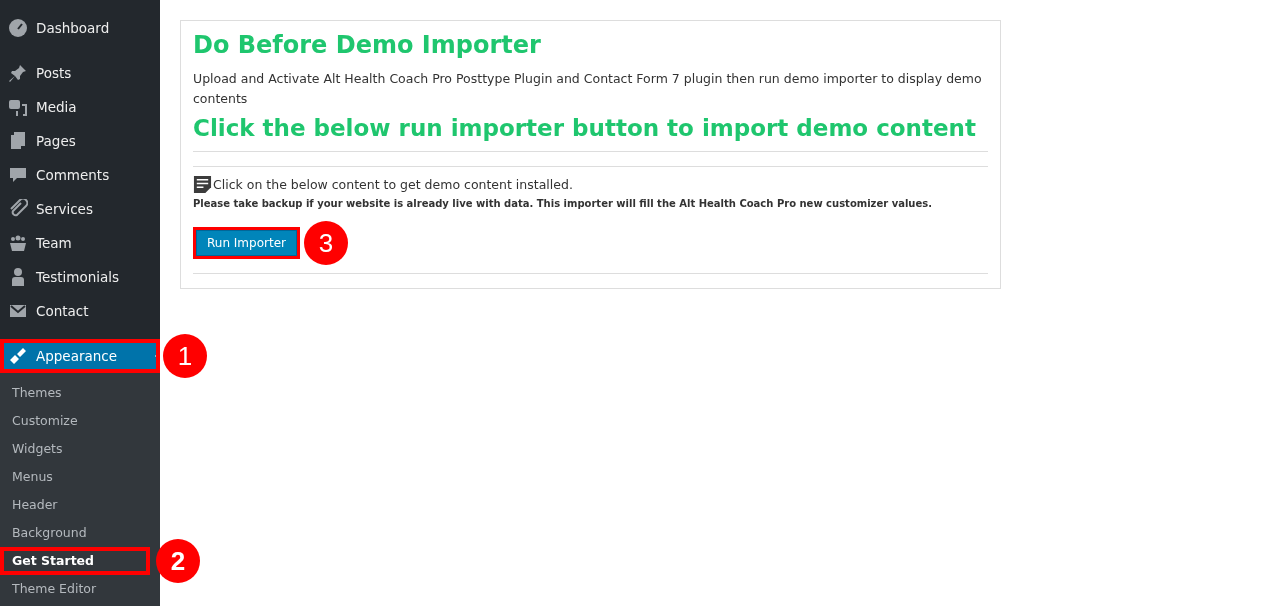  What do you see at coordinates (75, 477) in the screenshot?
I see `submenu-item: Menus` at bounding box center [75, 477].